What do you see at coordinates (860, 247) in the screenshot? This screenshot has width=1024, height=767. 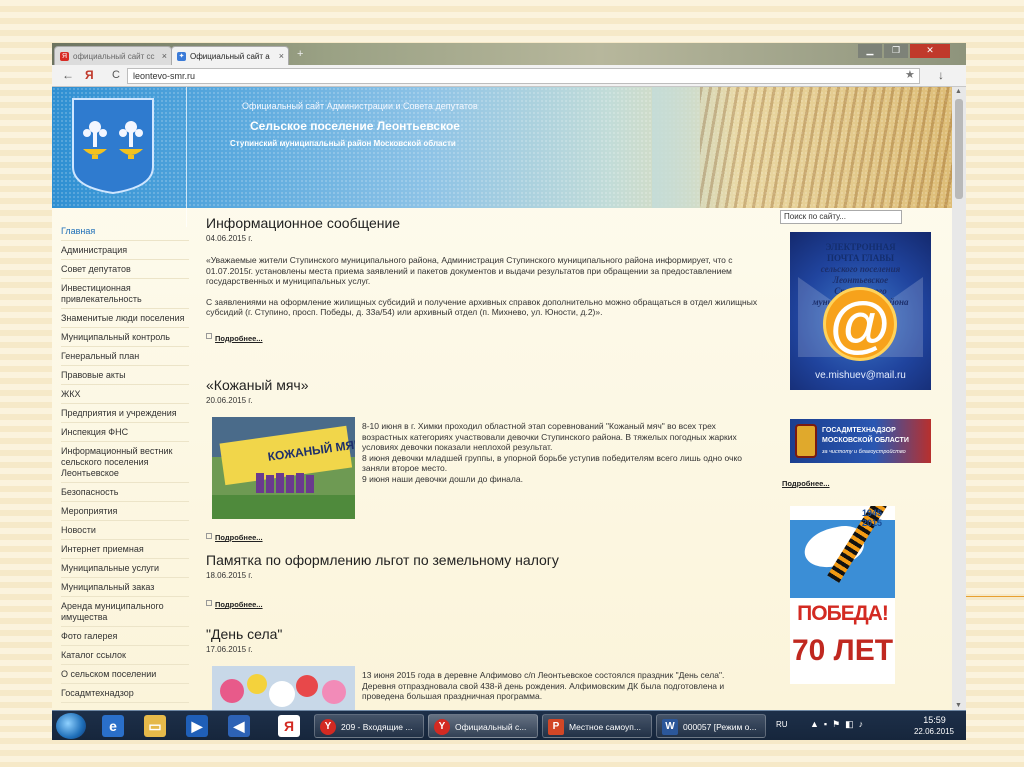 I see `banner-line: ЭЛЕКТРОННАЯ` at bounding box center [860, 247].